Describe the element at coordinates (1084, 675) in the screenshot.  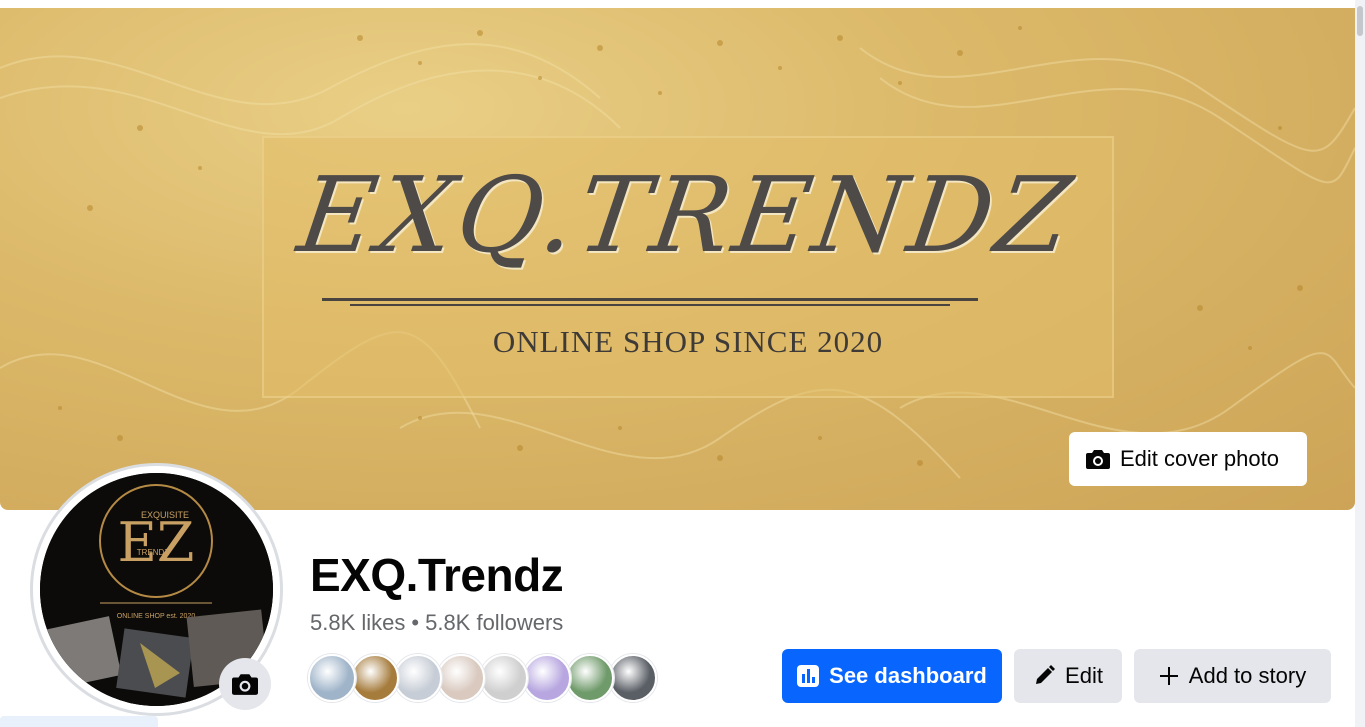
I see `edit-label: Edit` at that location.